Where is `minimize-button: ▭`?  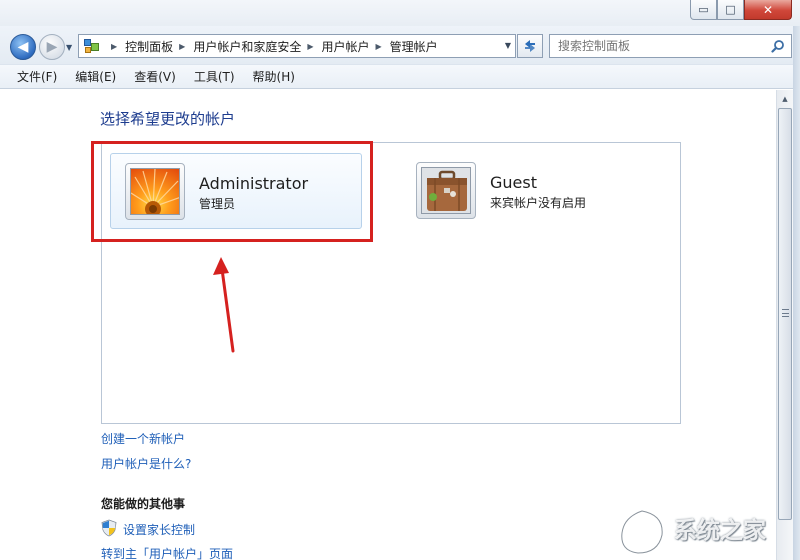
minimize-button: ▭ is located at coordinates (703, 10).